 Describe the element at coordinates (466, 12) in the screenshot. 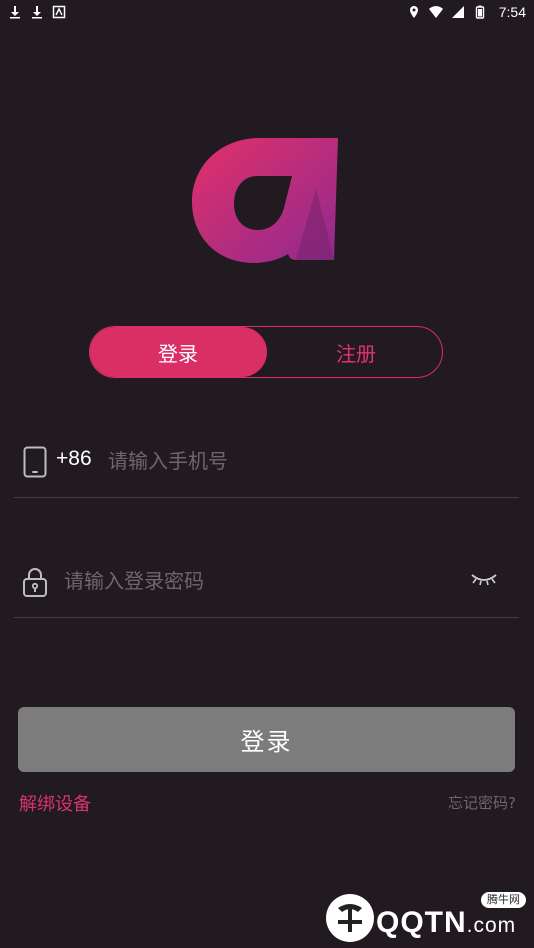

I see `status-right-icons: 7:54` at that location.